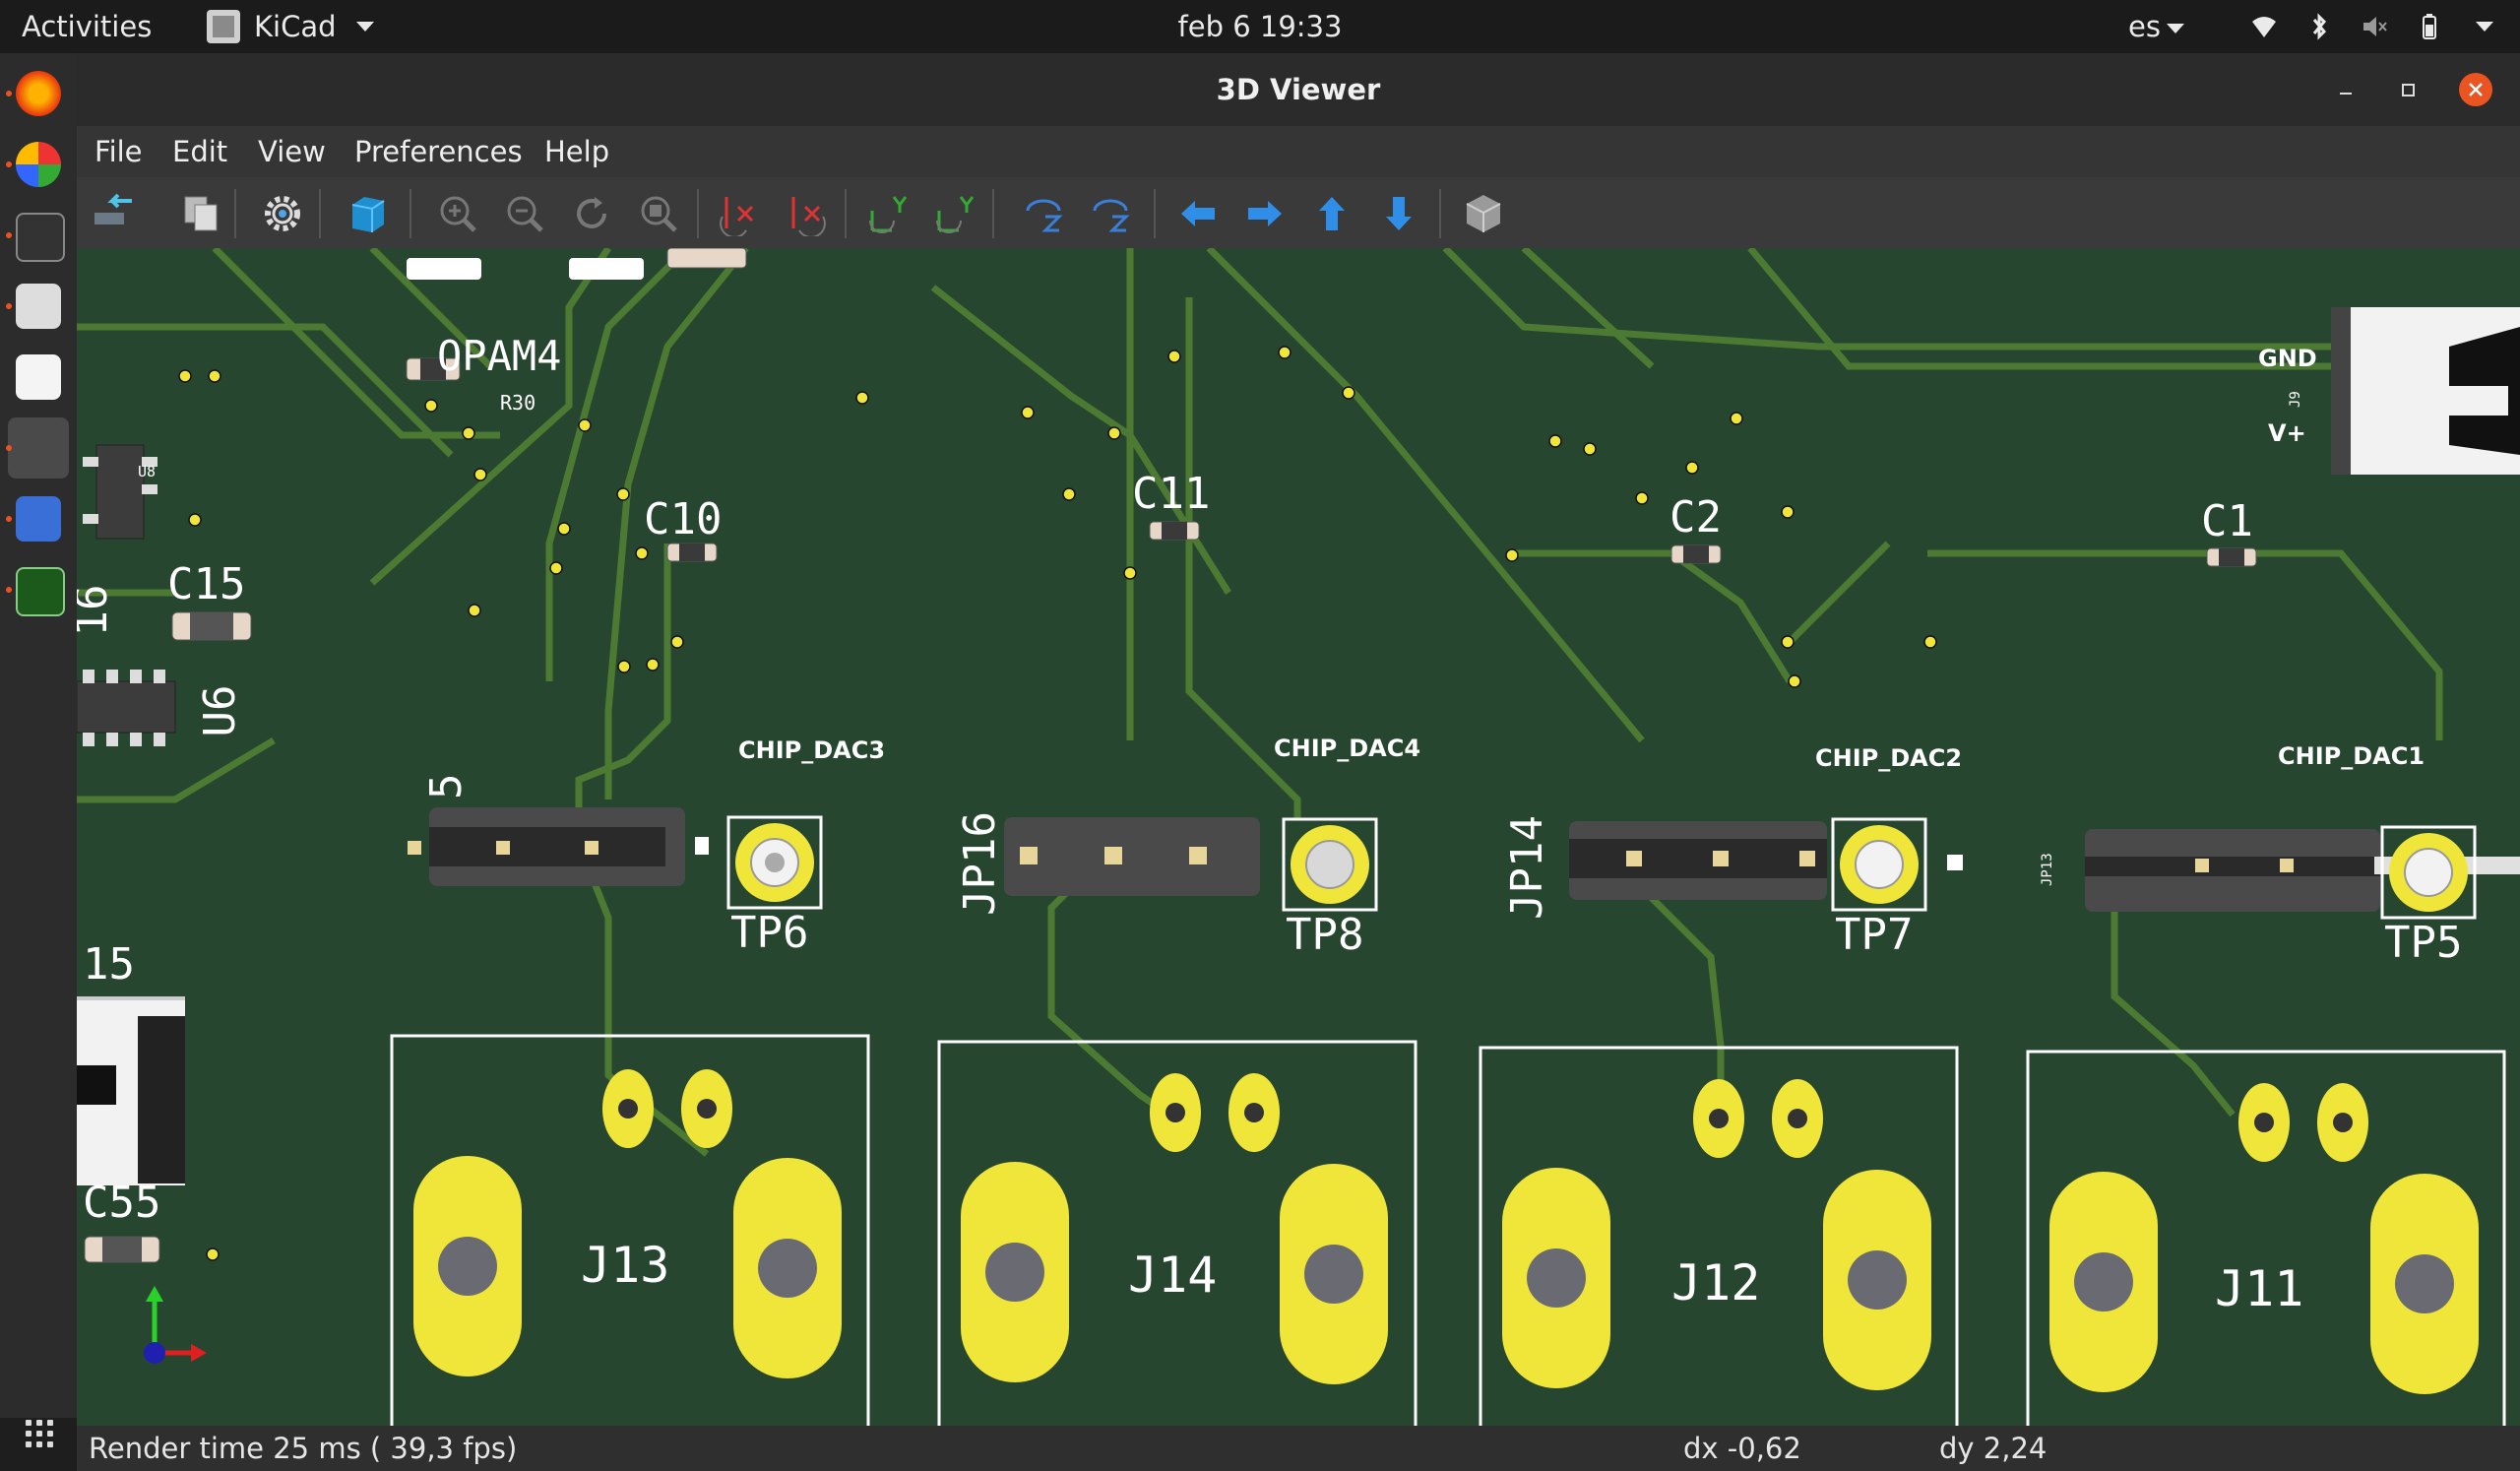 The width and height of the screenshot is (2520, 1471). What do you see at coordinates (1298, 213) in the screenshot?
I see `toolbar` at bounding box center [1298, 213].